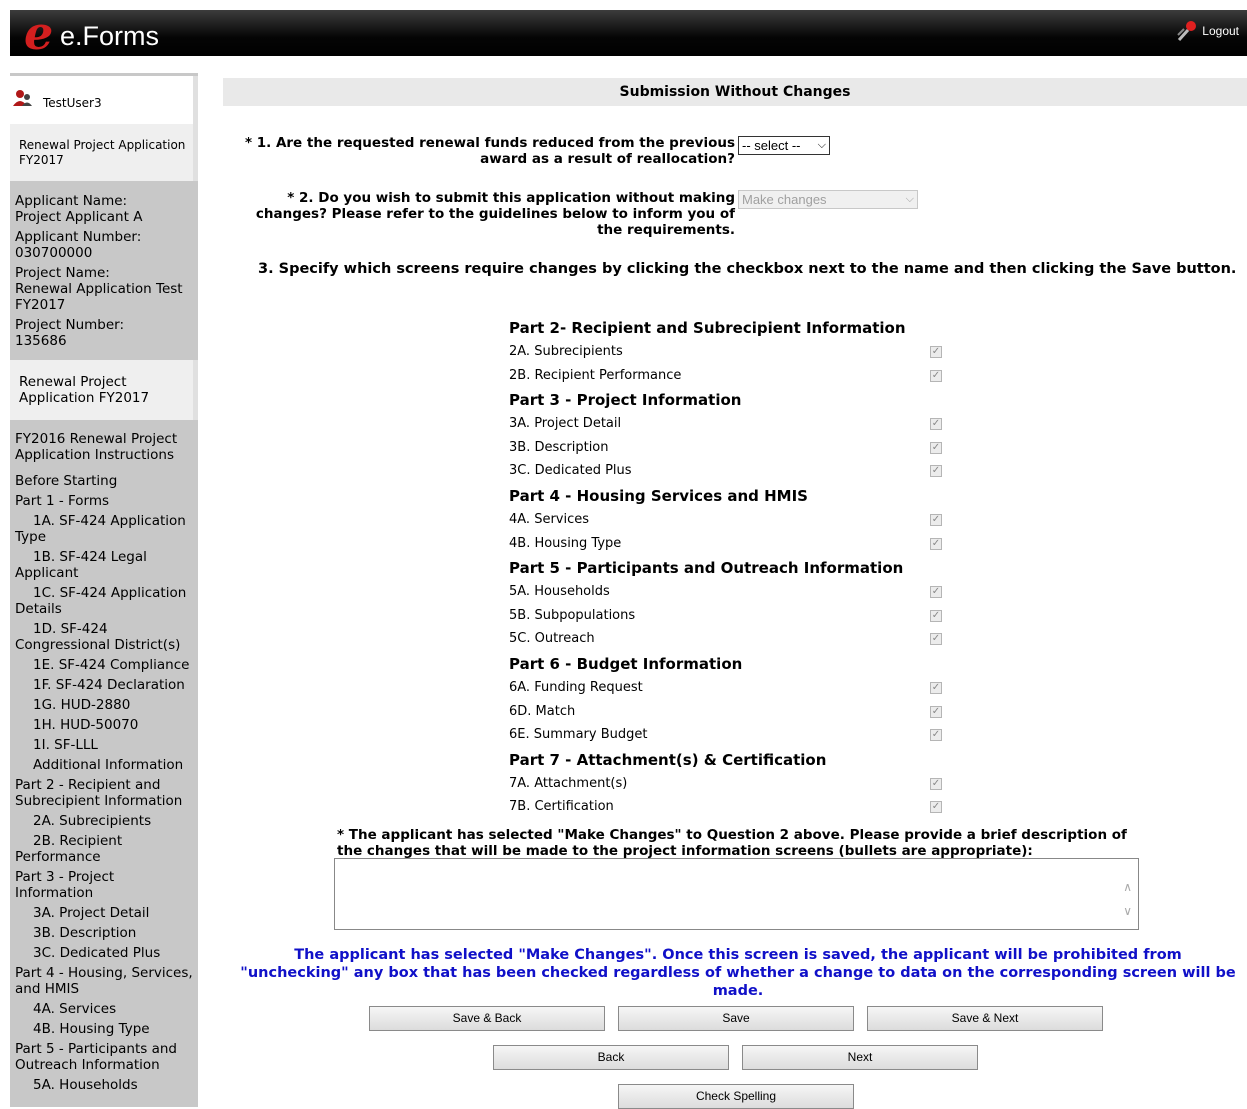 This screenshot has height=1109, width=1247. I want to click on logo-letter: e, so click(39, 33).